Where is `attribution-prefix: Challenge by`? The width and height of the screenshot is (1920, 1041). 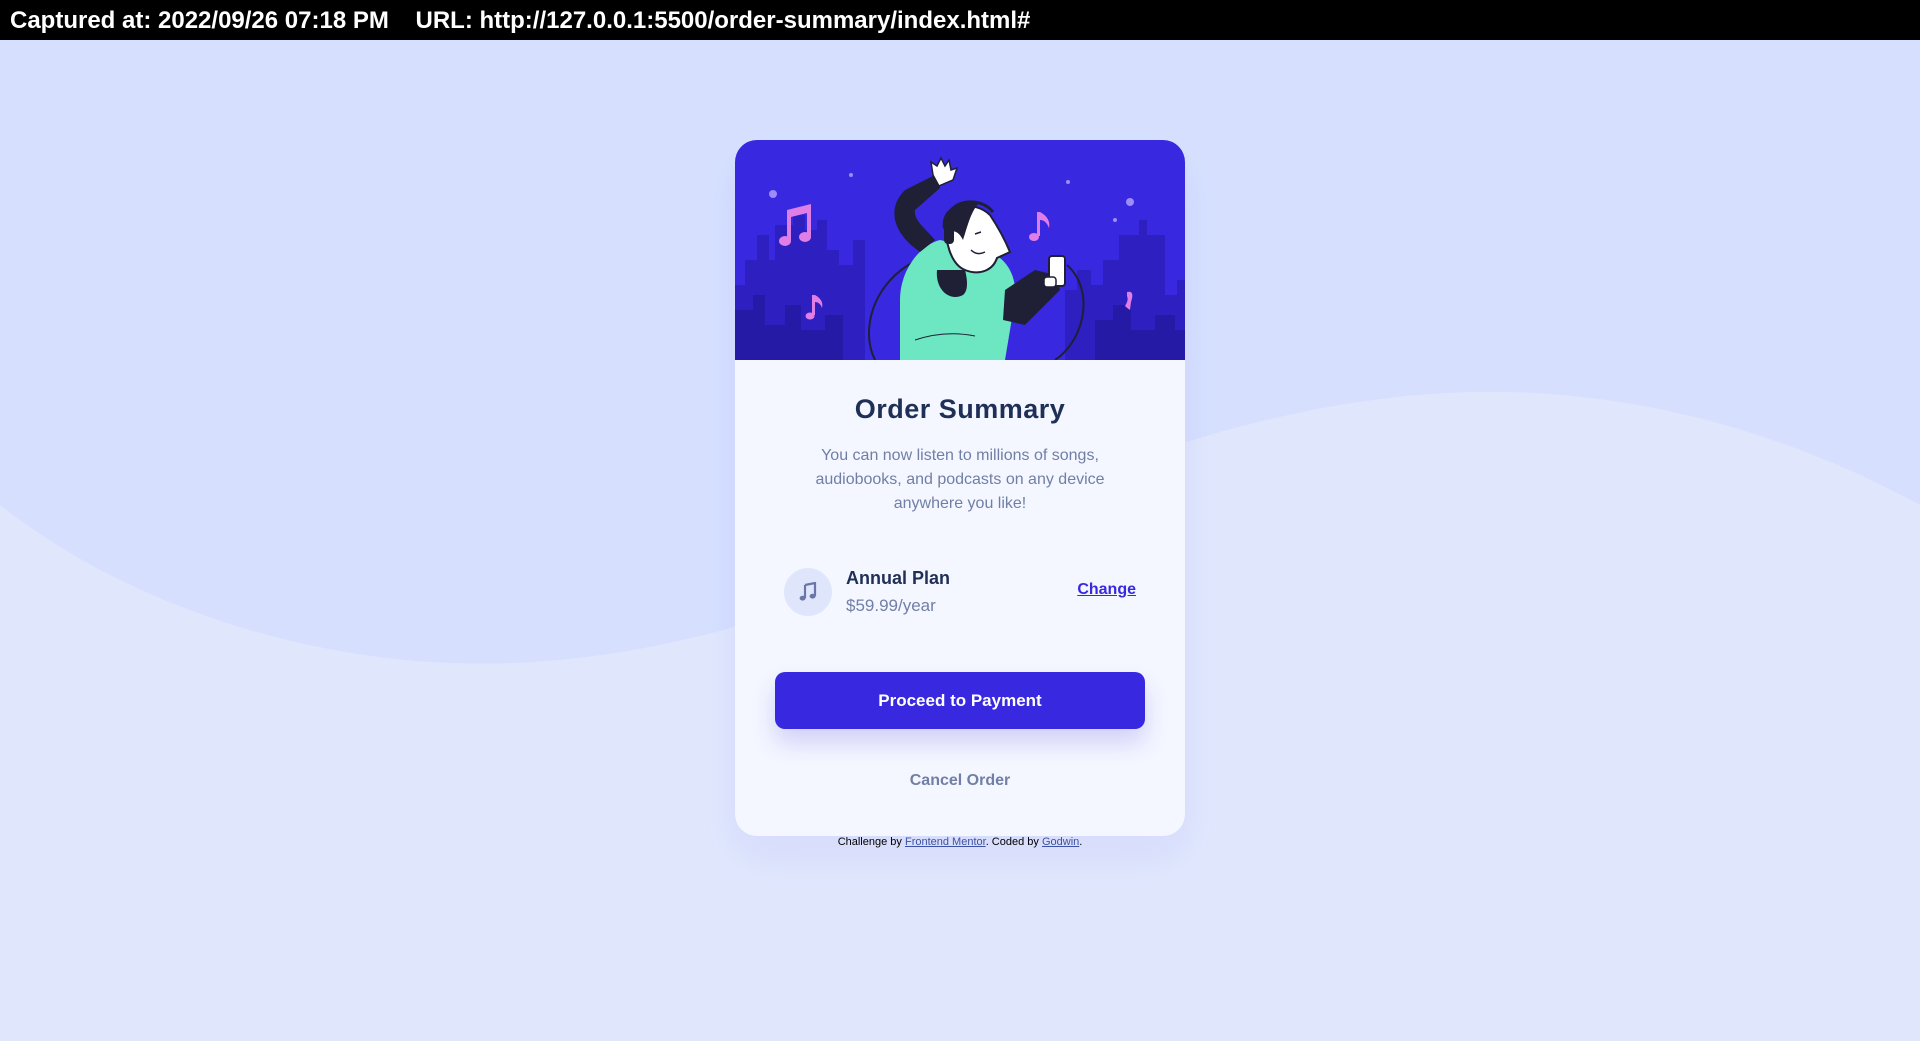 attribution-prefix: Challenge by is located at coordinates (871, 842).